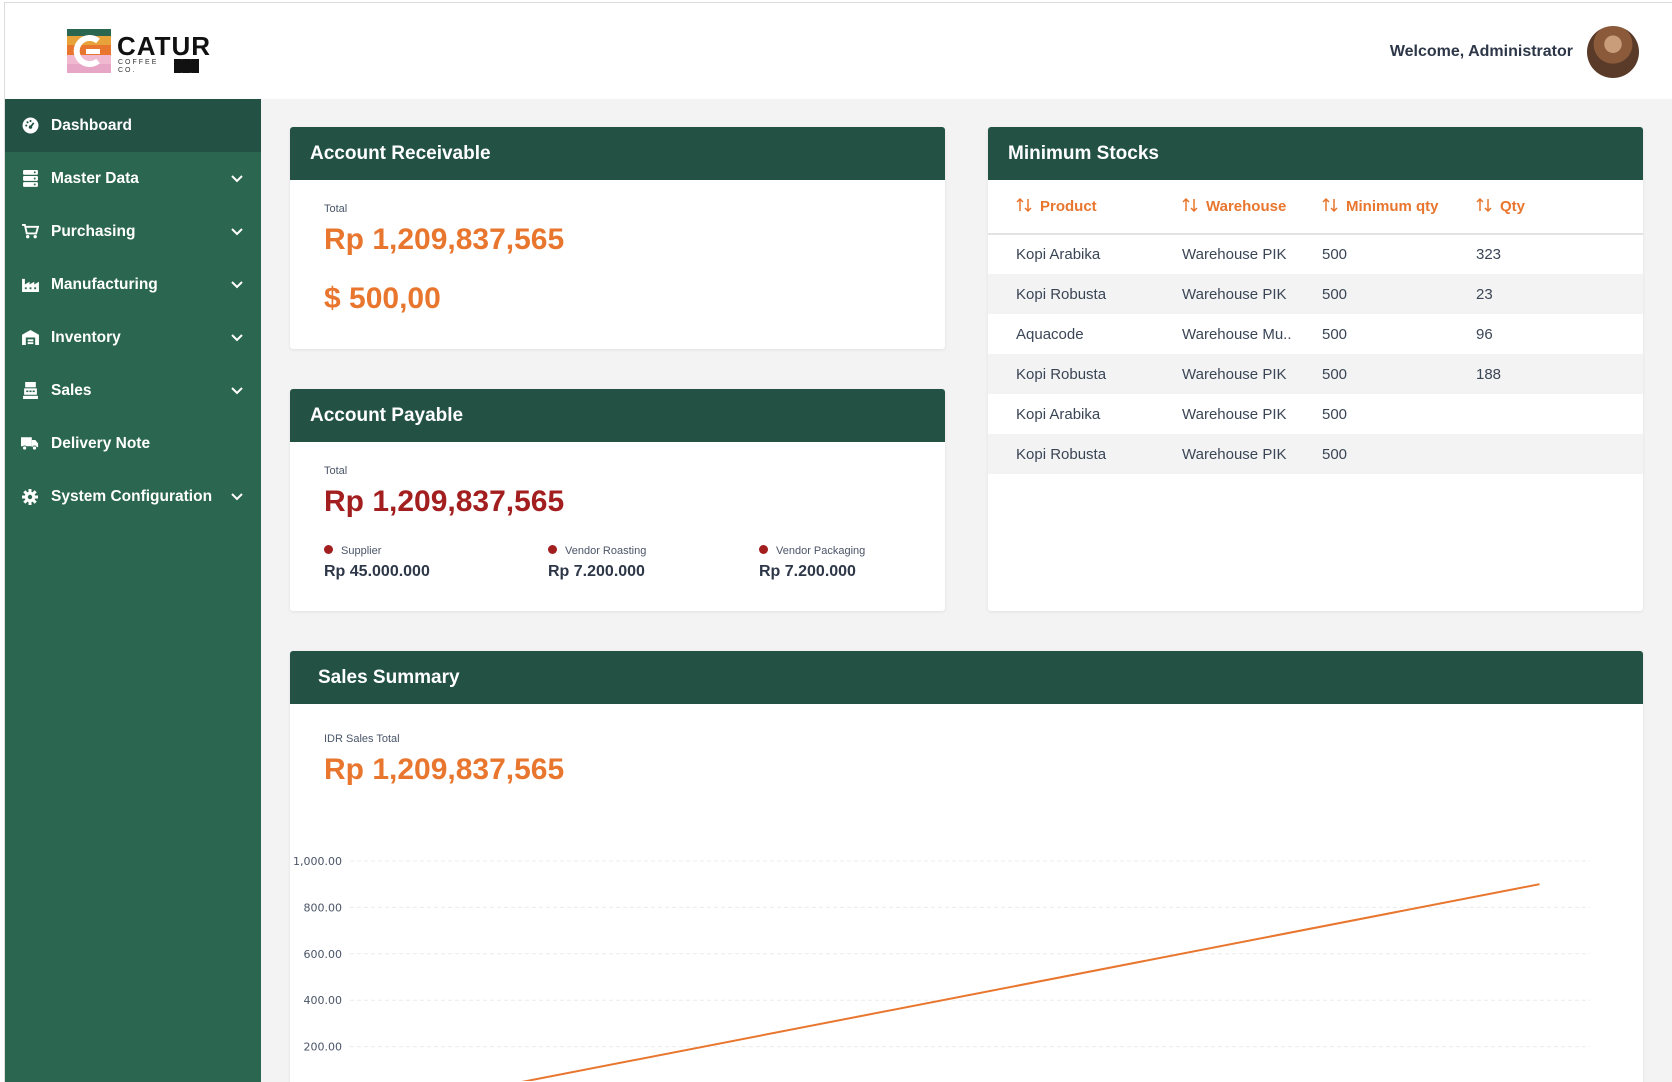 Image resolution: width=1672 pixels, height=1082 pixels. What do you see at coordinates (361, 551) in the screenshot?
I see `payable-supplier-label: Supplier` at bounding box center [361, 551].